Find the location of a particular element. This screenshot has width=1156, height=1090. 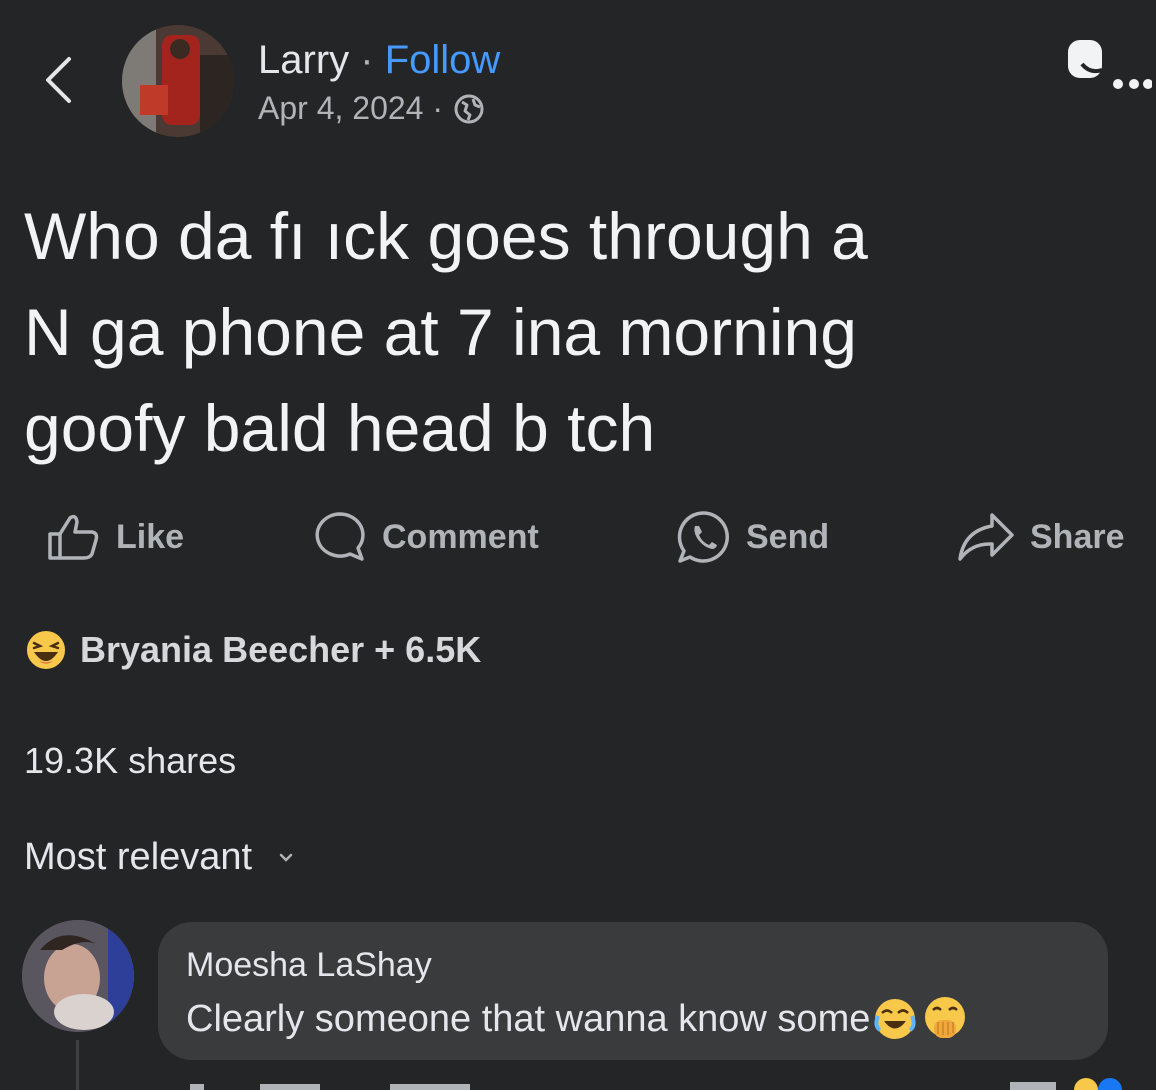

comment-text: Clearly someone that wanna know some is located at coordinates (528, 1018).